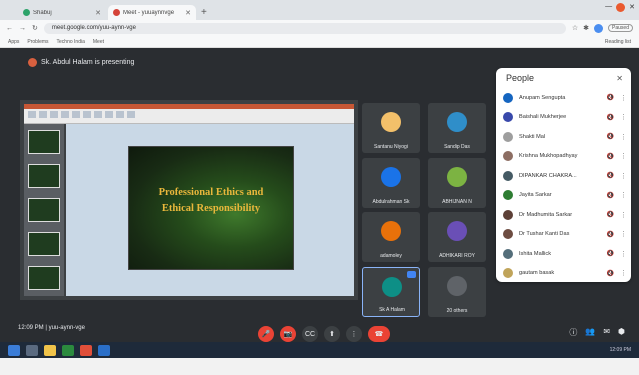  What do you see at coordinates (266, 334) in the screenshot?
I see `mic-button: 🎤` at bounding box center [266, 334].